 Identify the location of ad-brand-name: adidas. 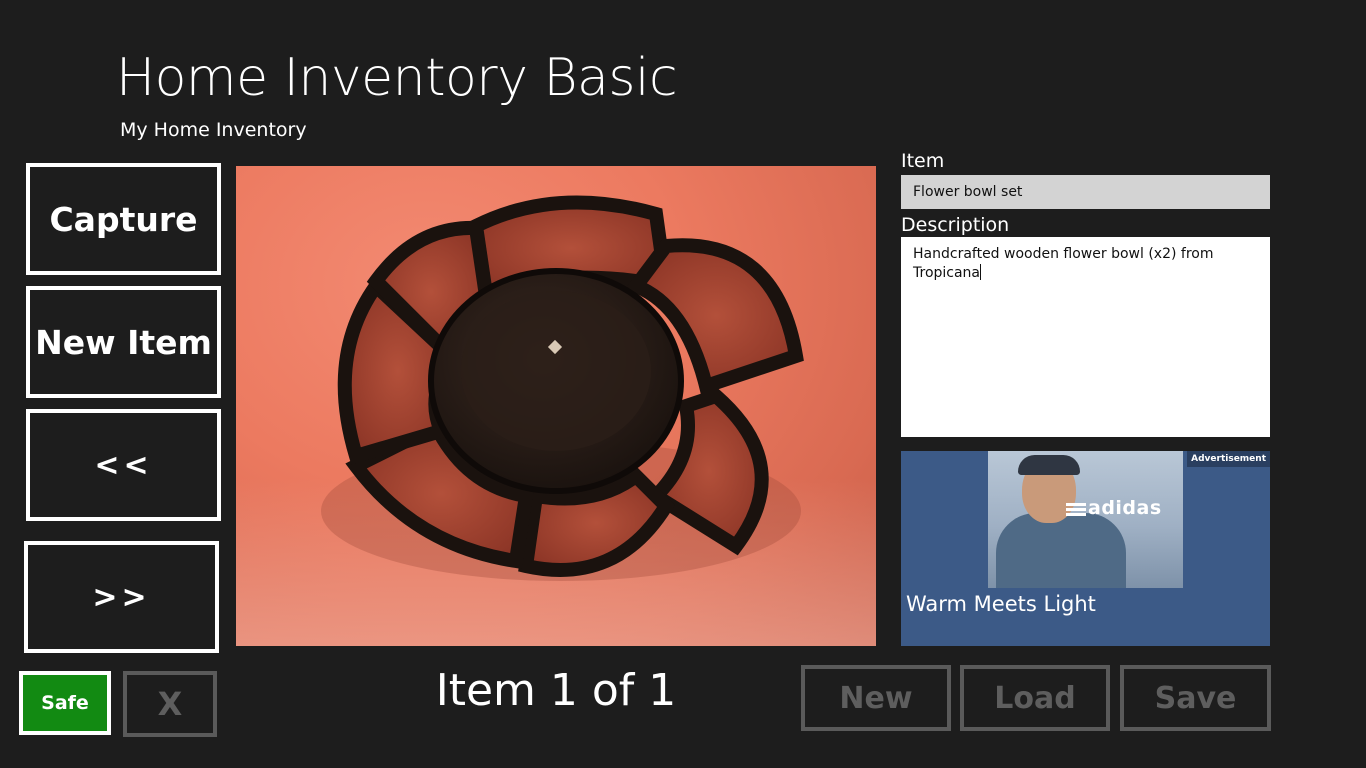
(1125, 508).